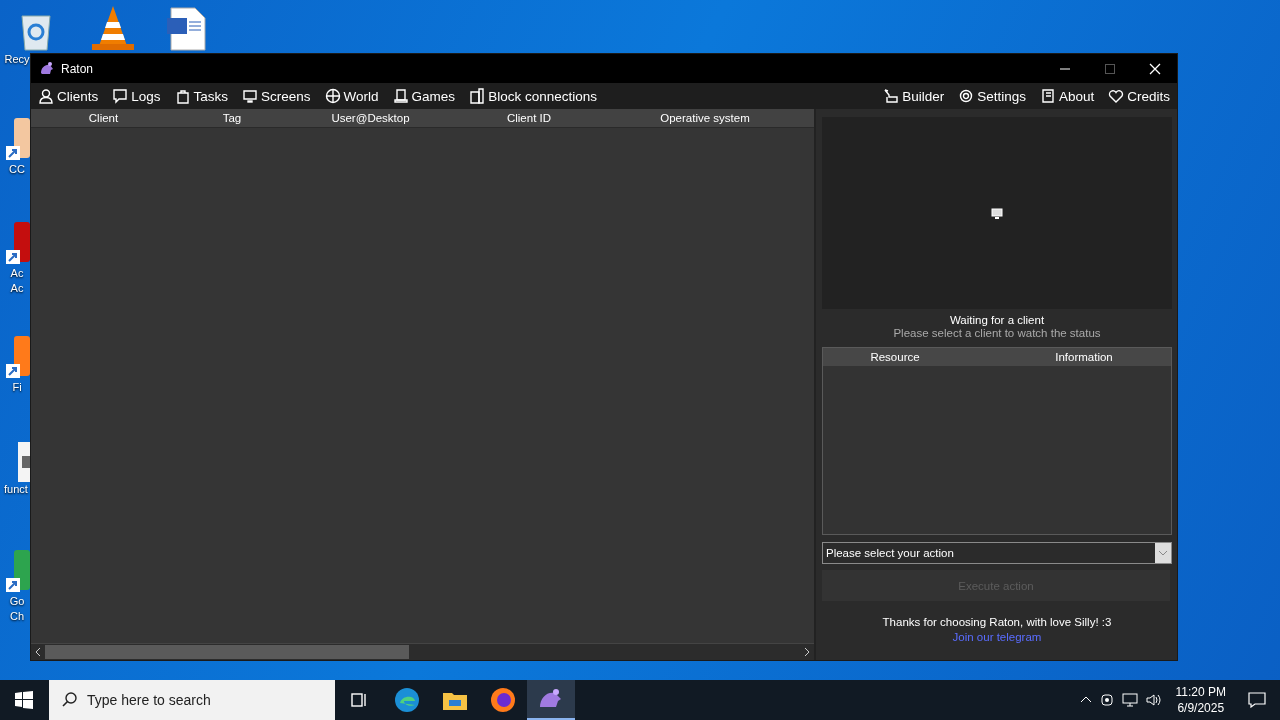 The image size is (1280, 720). I want to click on icon-label: Go, so click(17, 601).